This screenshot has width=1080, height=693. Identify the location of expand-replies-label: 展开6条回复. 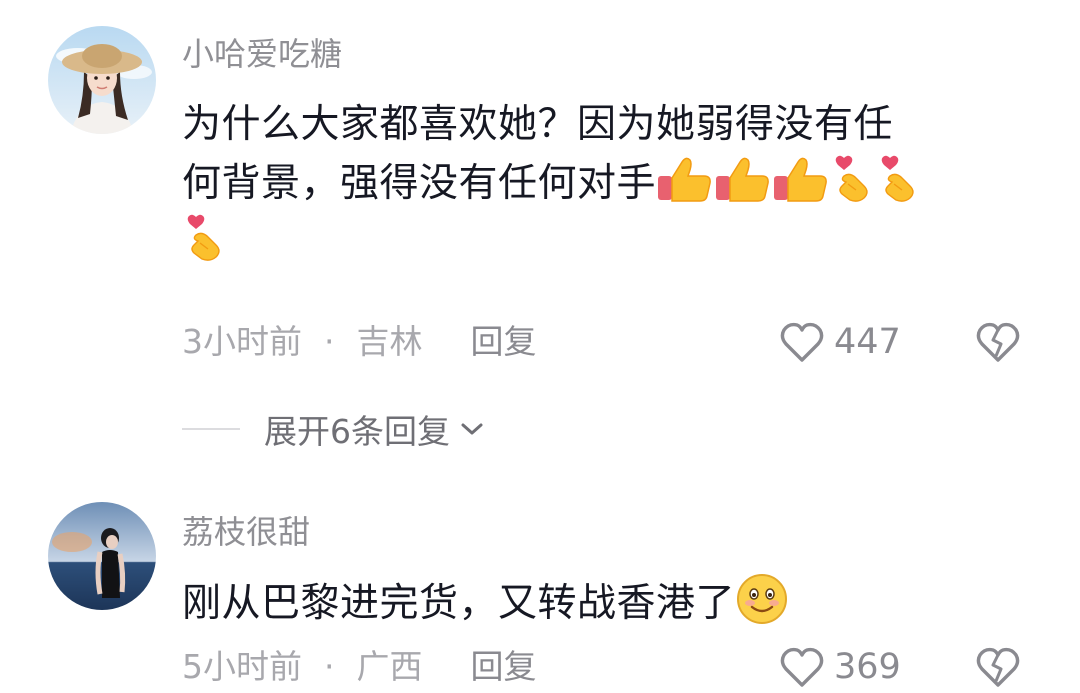
(357, 431).